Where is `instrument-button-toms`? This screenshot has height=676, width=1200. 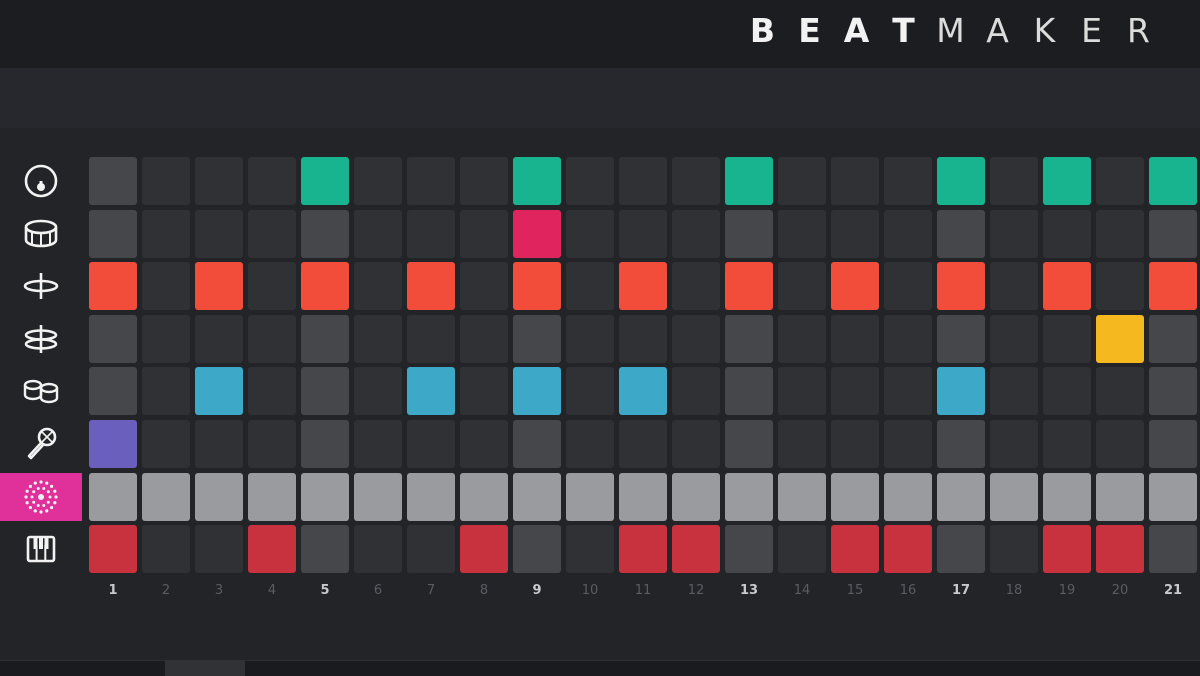
instrument-button-toms is located at coordinates (41, 391).